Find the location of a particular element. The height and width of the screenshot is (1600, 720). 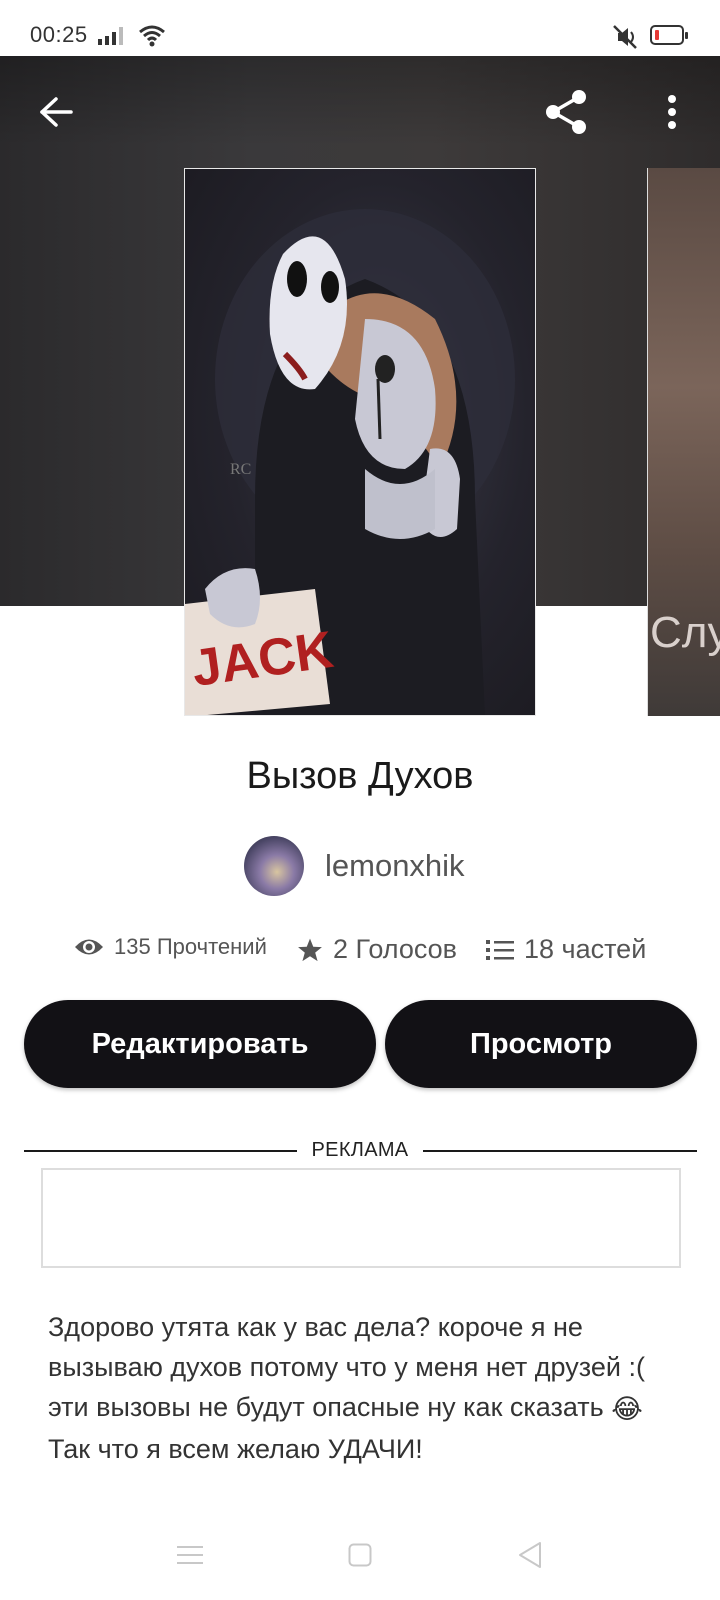

nav-back-button is located at coordinates (530, 1555).